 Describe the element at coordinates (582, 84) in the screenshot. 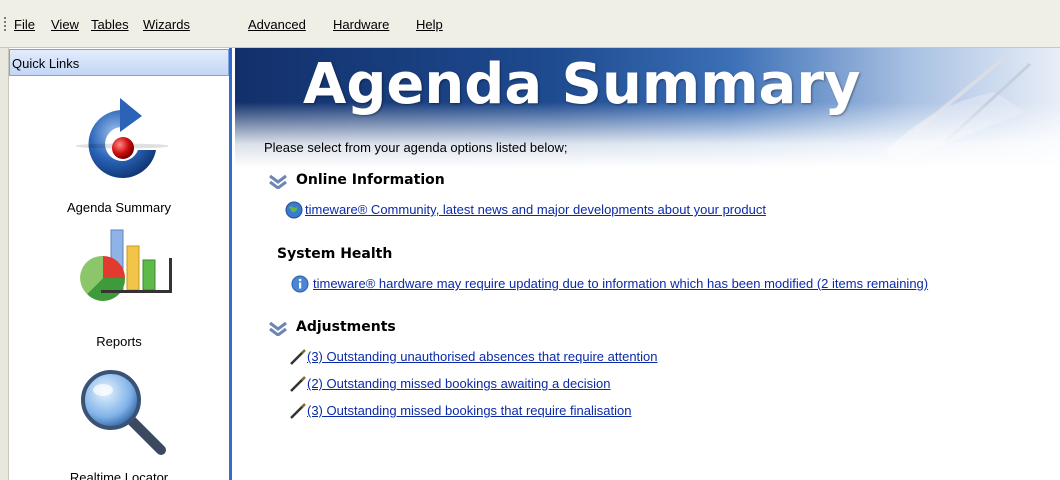

I see `banner-title: Agenda Summary` at that location.